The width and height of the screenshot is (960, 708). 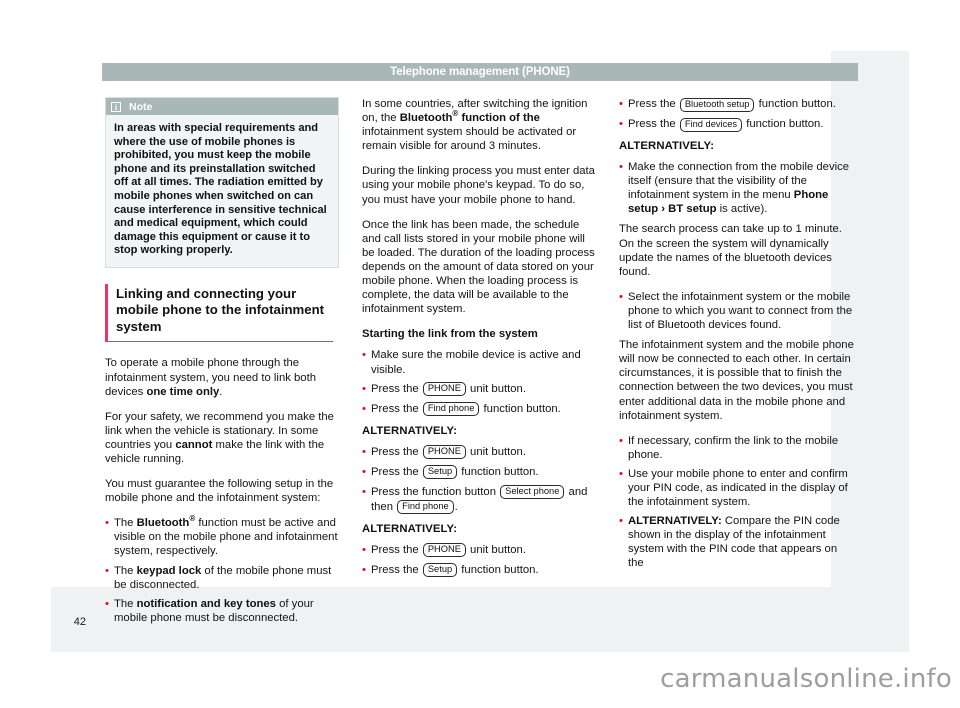 I want to click on alternatively-heading-3: ALTERNATIVELY:, so click(x=667, y=146).